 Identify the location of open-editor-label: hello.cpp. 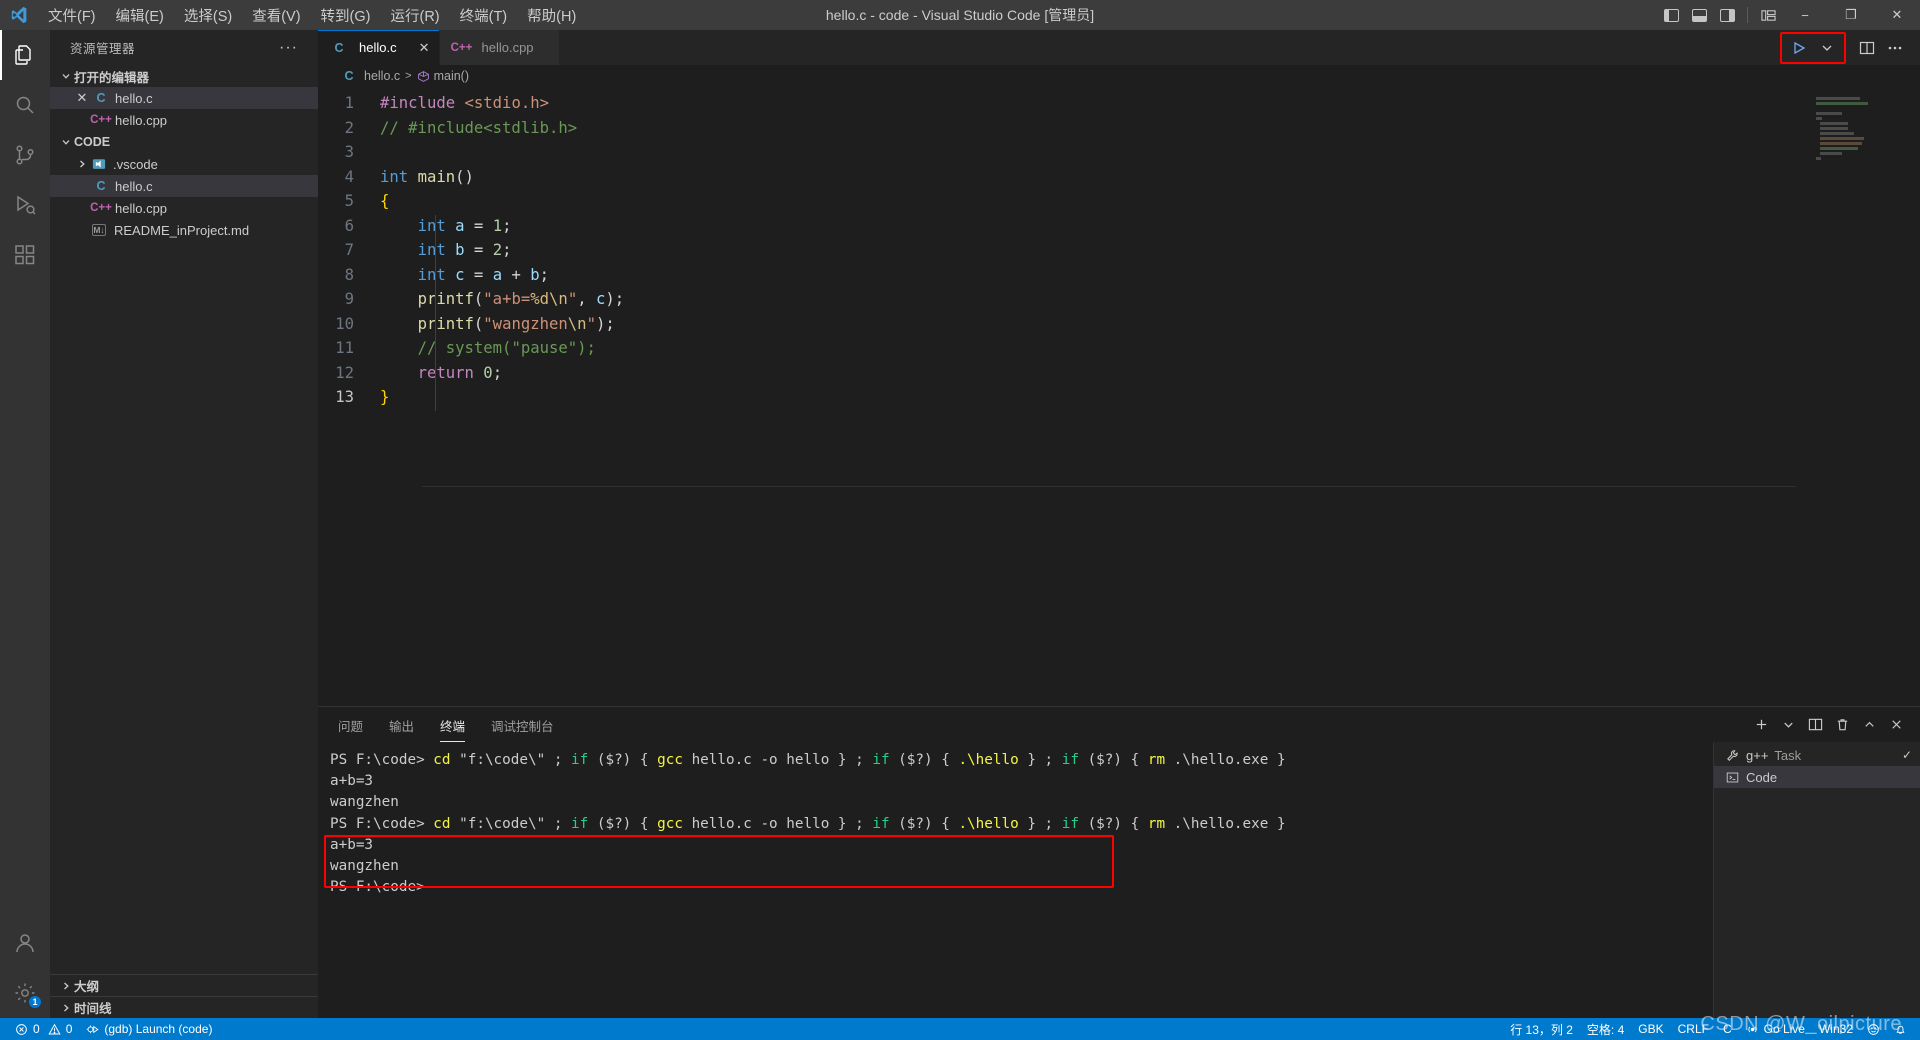
(141, 120).